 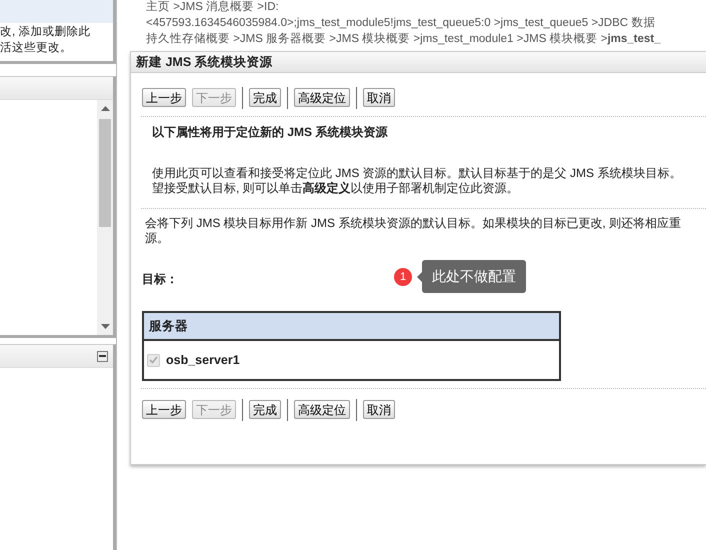 What do you see at coordinates (270, 132) in the screenshot?
I see `section-heading: 以下属性将用于定位新的 JMS 系统模块资源` at bounding box center [270, 132].